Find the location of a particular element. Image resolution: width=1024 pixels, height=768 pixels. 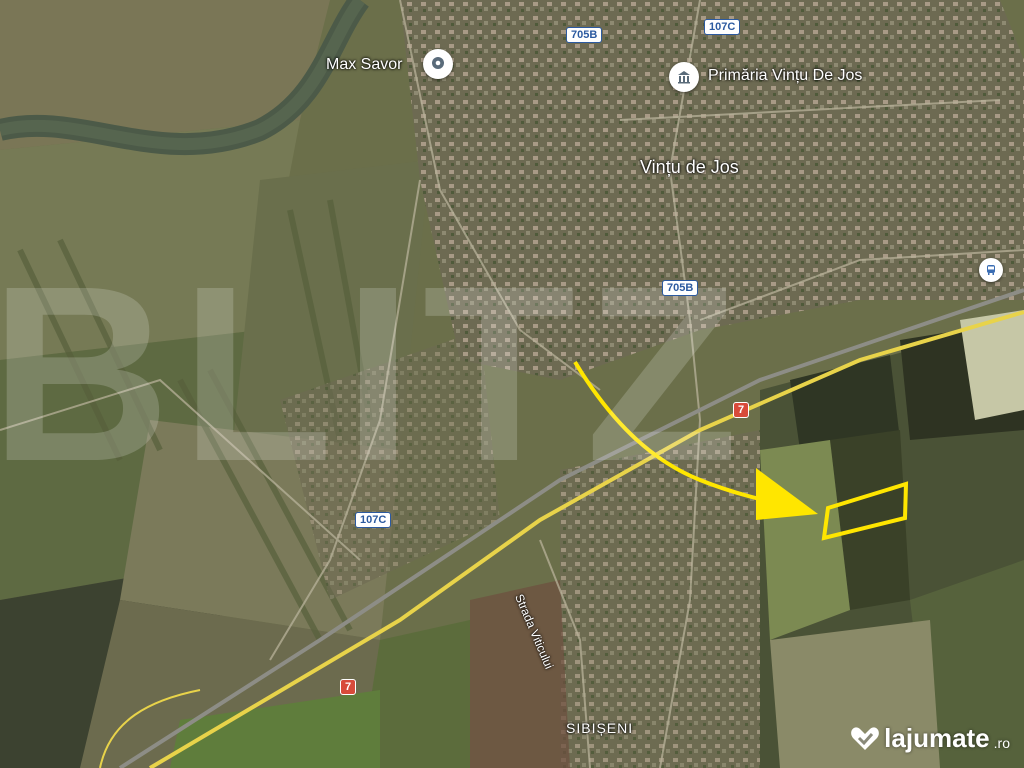

brand-logo: lajumate .ro is located at coordinates (930, 738).